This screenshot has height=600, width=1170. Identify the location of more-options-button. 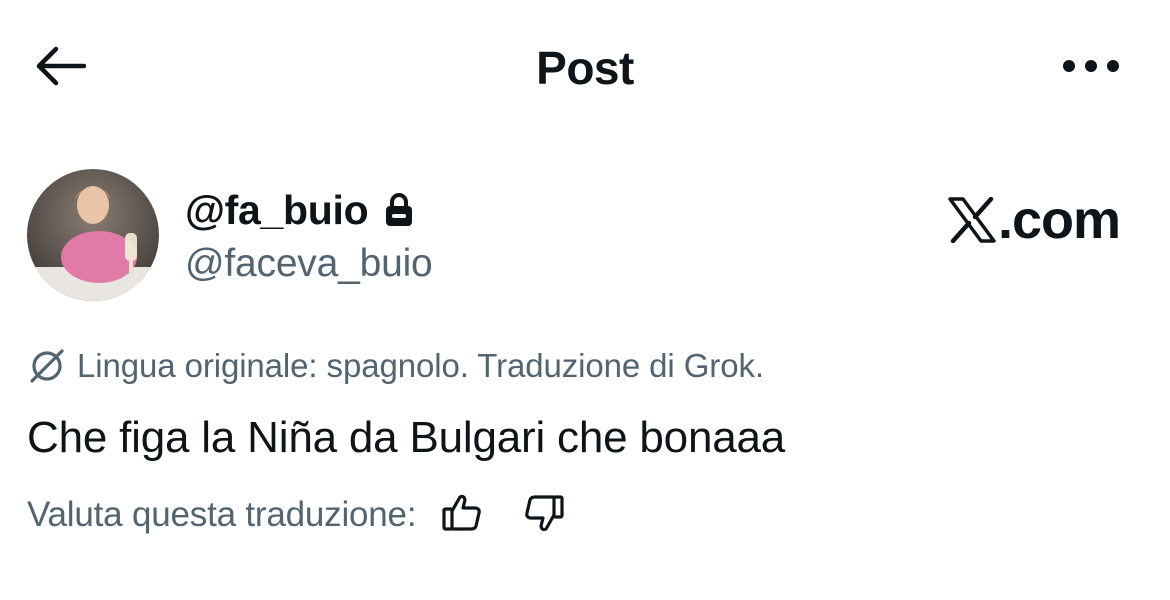
(1091, 68).